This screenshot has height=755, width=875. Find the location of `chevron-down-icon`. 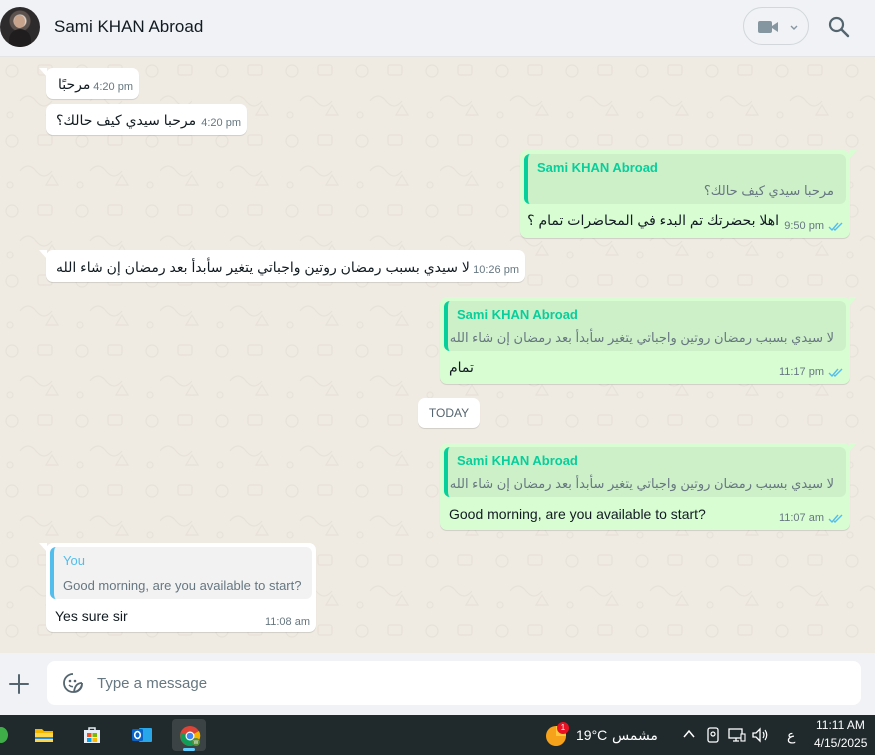

chevron-down-icon is located at coordinates (794, 27).